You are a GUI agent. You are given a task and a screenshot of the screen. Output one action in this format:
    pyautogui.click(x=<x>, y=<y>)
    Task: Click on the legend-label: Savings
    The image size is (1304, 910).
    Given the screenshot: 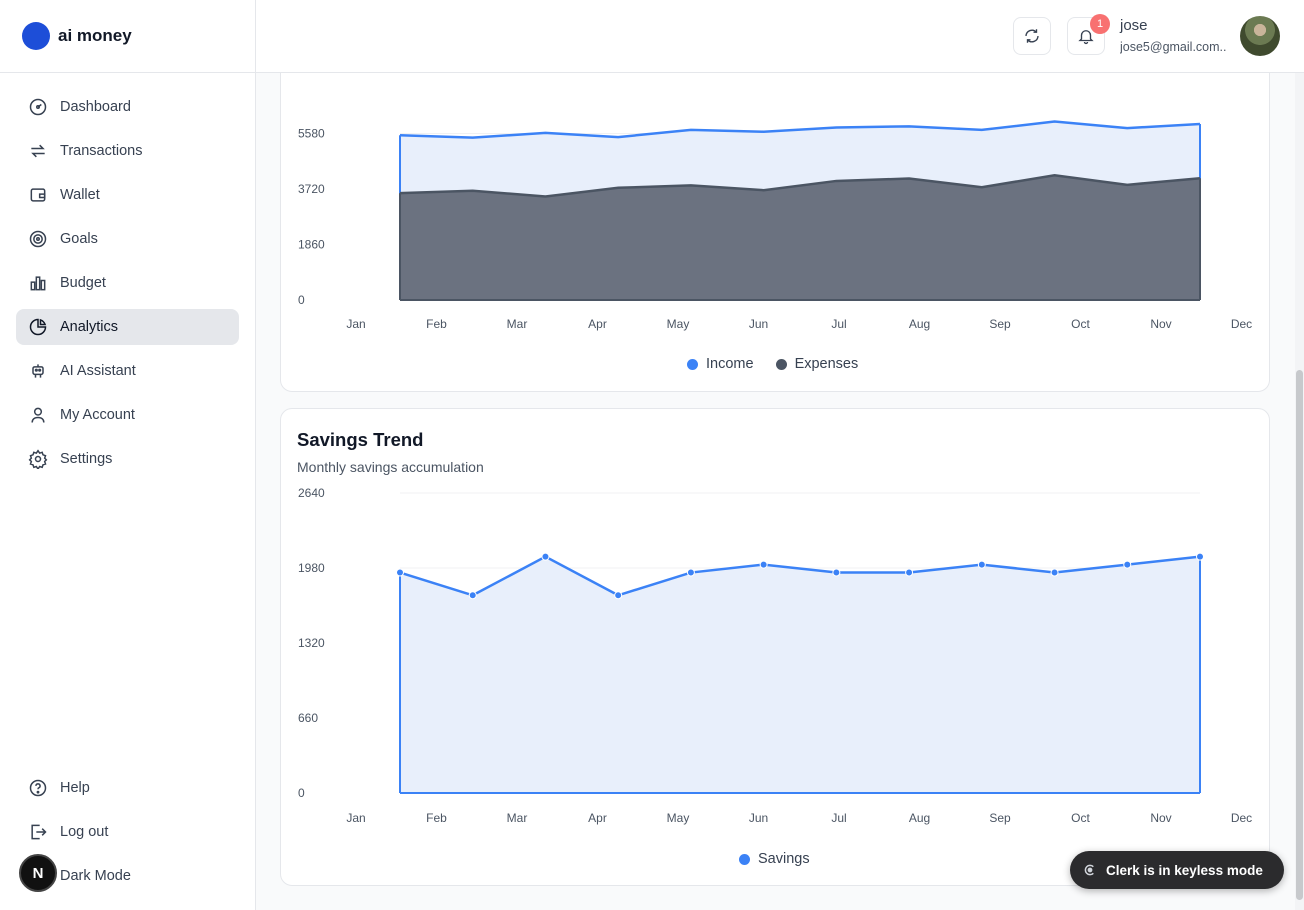 What is the action you would take?
    pyautogui.click(x=784, y=859)
    